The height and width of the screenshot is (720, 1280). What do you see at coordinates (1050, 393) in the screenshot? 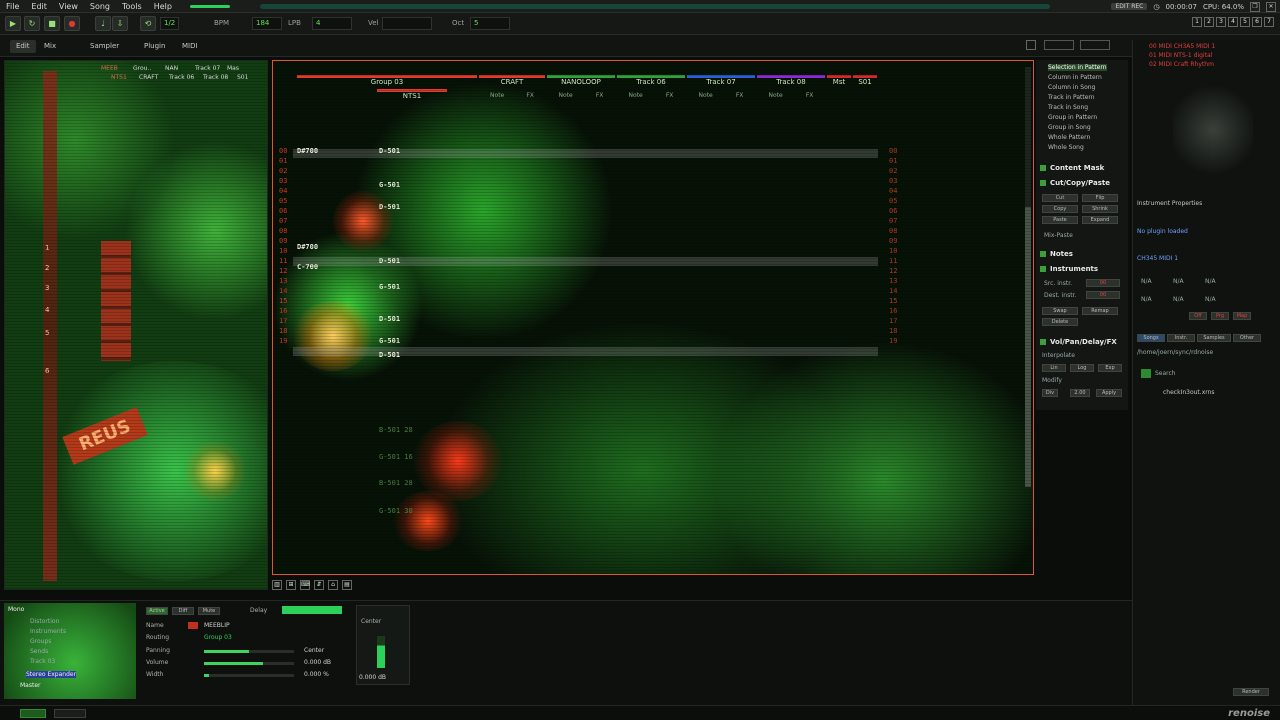
I see `modify-op-select: Div` at bounding box center [1050, 393].